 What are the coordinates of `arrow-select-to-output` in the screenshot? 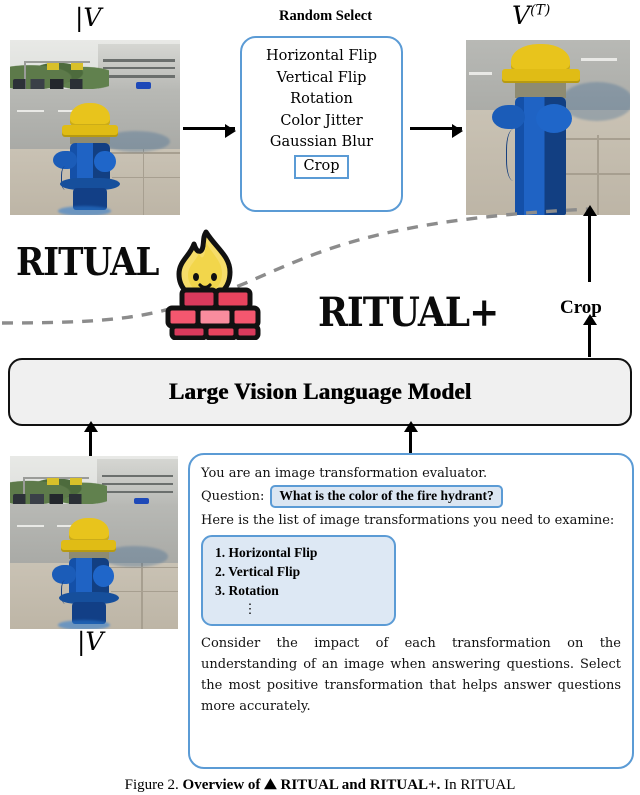 It's located at (436, 130).